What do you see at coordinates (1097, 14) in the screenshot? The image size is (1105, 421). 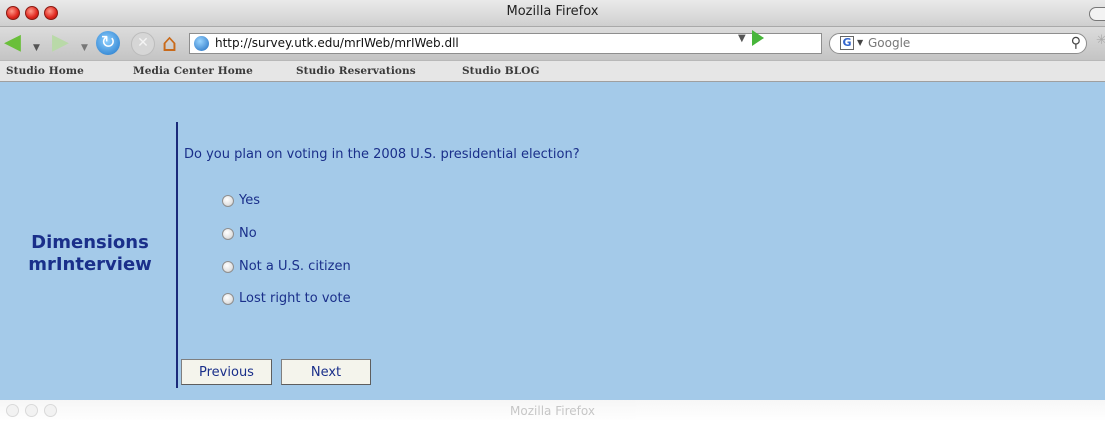 I see `toolbar-toggle-button` at bounding box center [1097, 14].